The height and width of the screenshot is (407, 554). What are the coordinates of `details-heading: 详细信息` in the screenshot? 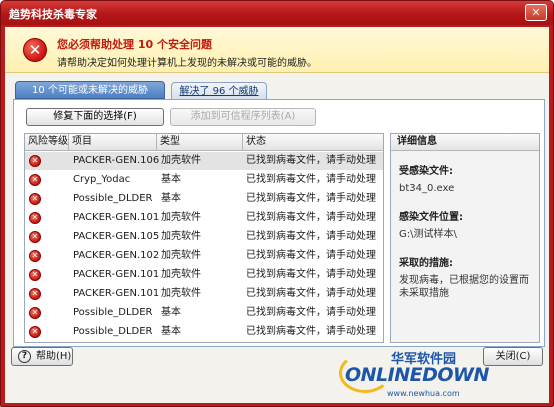 It's located at (465, 142).